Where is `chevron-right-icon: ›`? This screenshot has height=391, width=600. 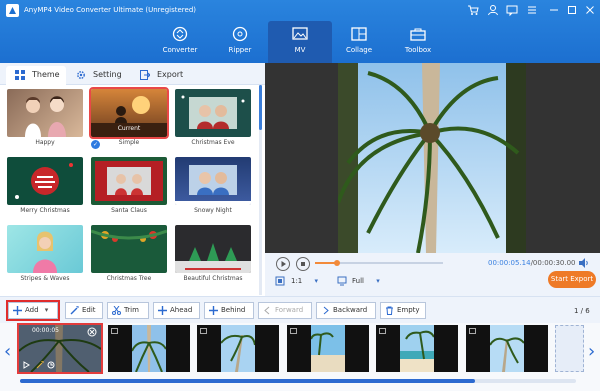 chevron-right-icon: › is located at coordinates (591, 351).